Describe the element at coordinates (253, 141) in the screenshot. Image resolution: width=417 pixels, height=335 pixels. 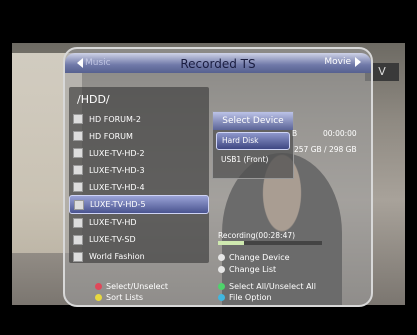
I see `device-option-hard-disk: Hard Disk` at that location.